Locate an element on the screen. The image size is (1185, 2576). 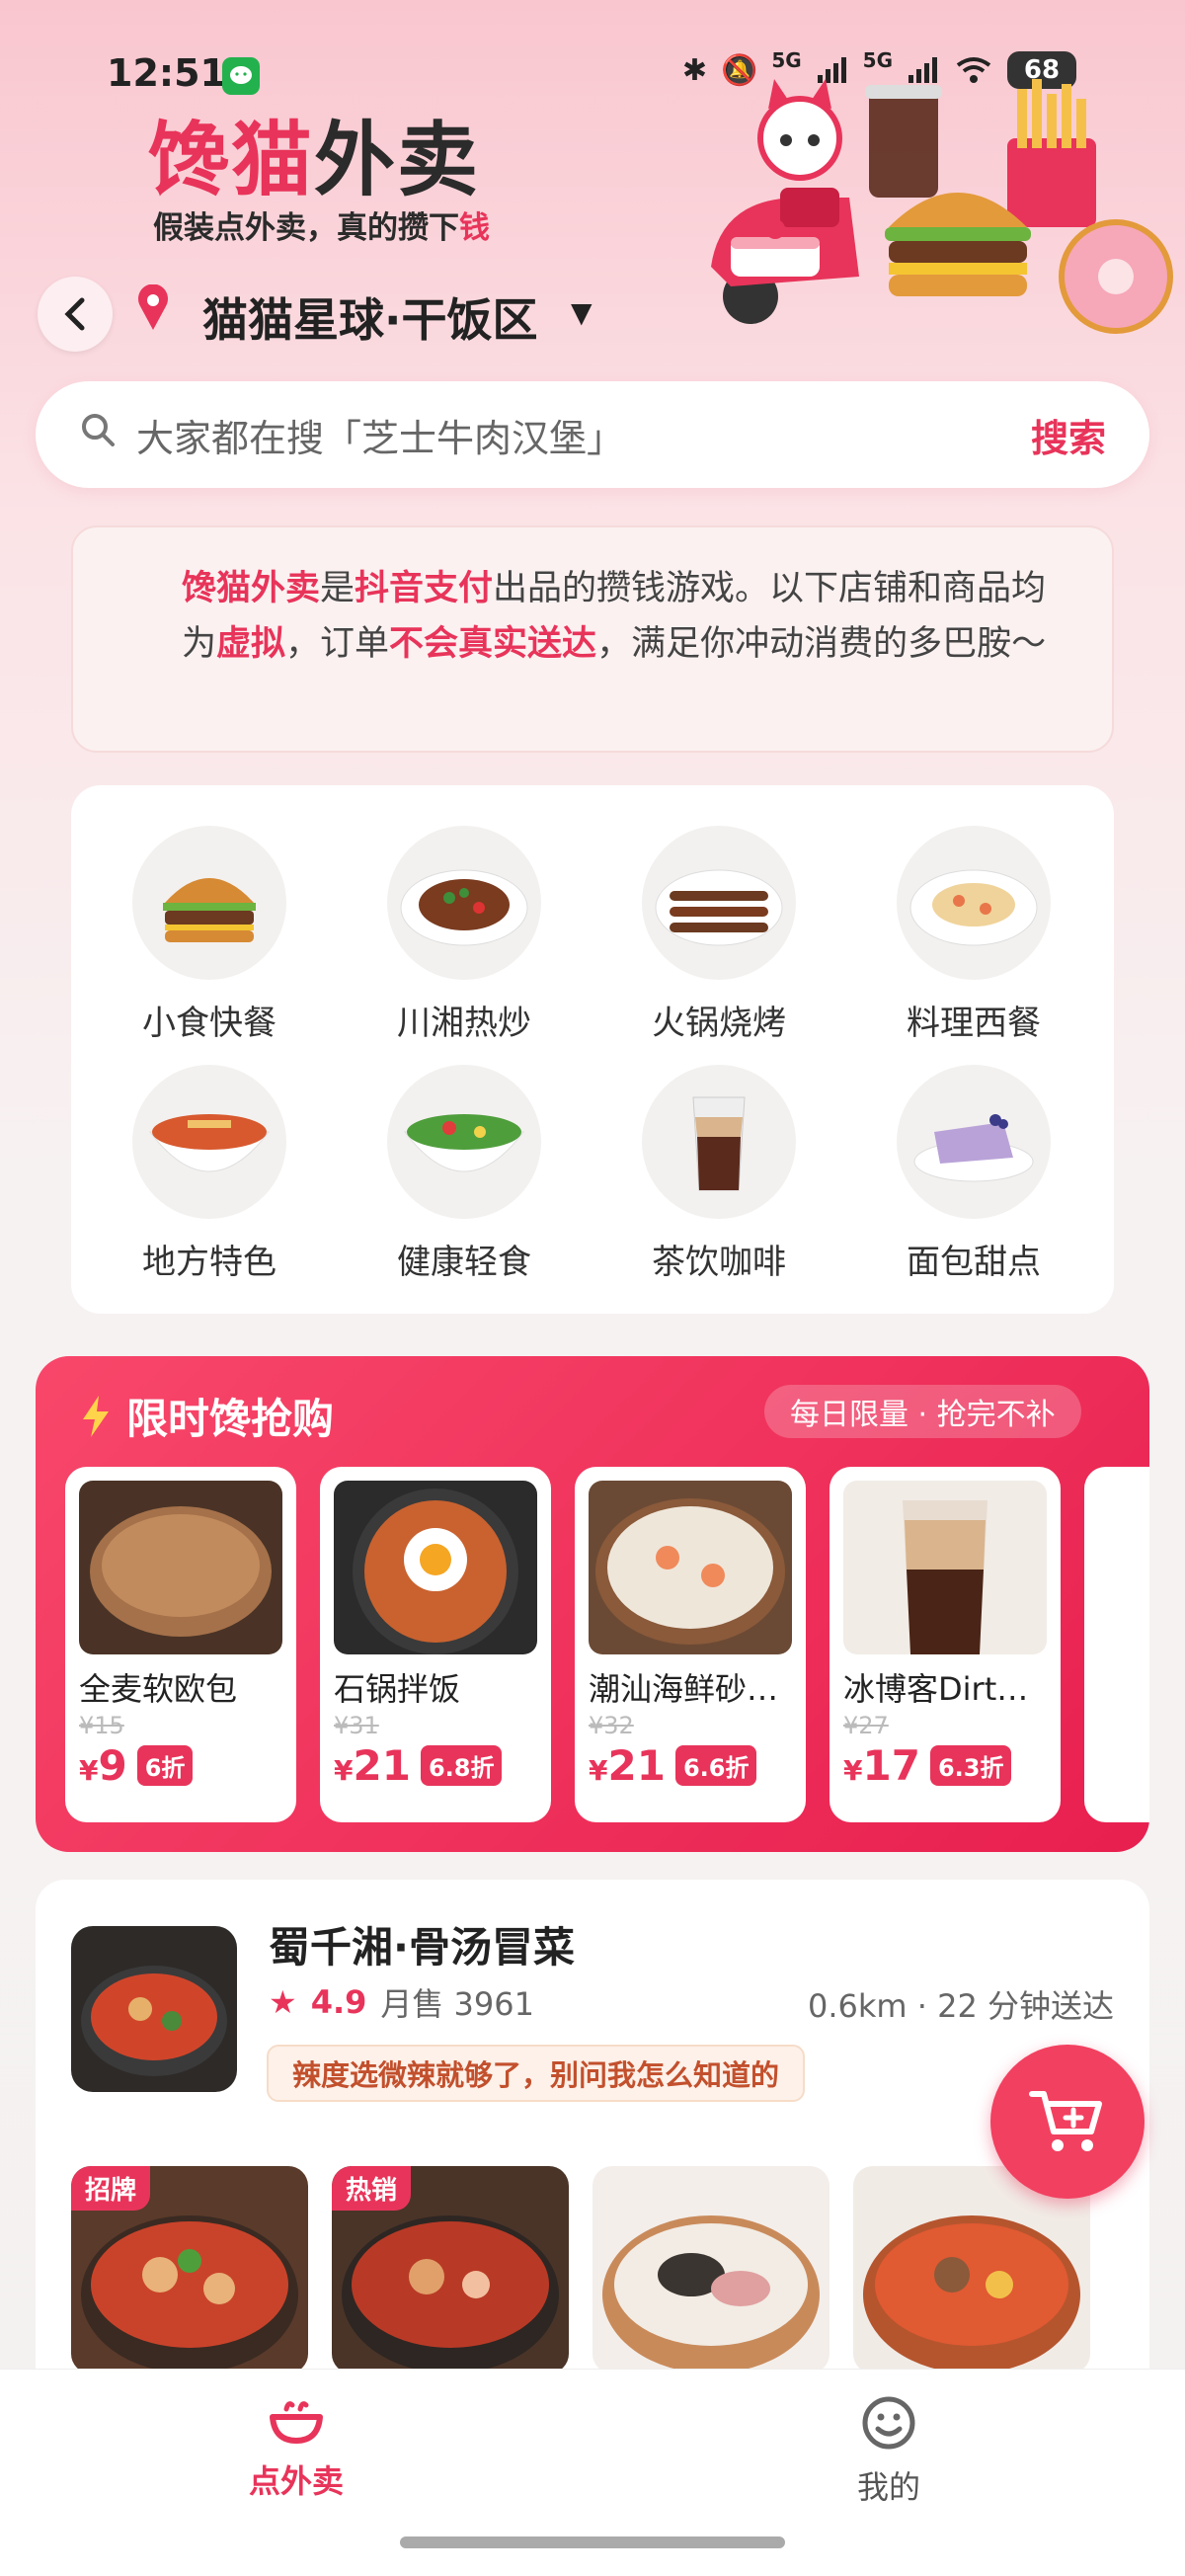
category-label: 面包甜点 is located at coordinates (974, 1262).